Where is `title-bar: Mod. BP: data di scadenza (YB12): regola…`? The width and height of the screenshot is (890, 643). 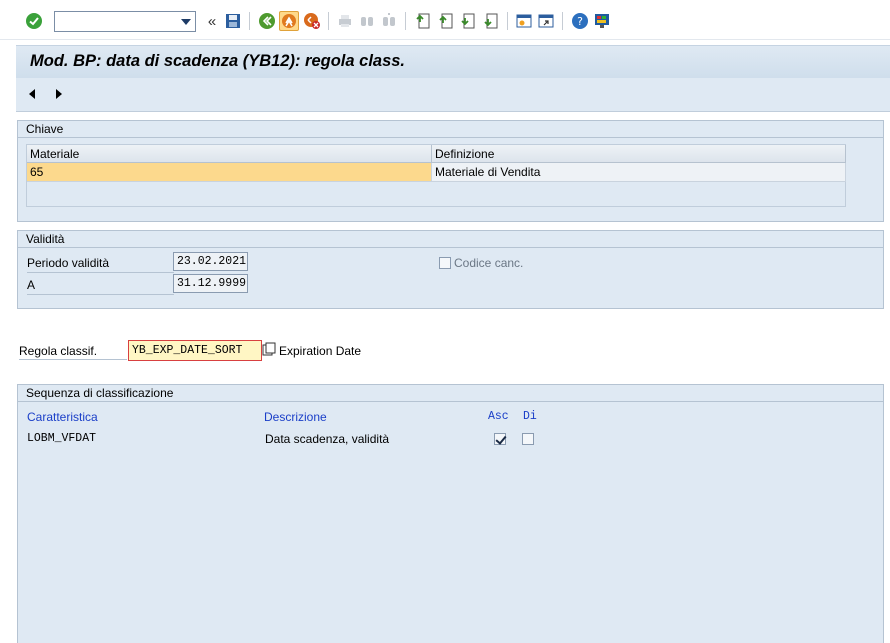 title-bar: Mod. BP: data di scadenza (YB12): regola… is located at coordinates (453, 61).